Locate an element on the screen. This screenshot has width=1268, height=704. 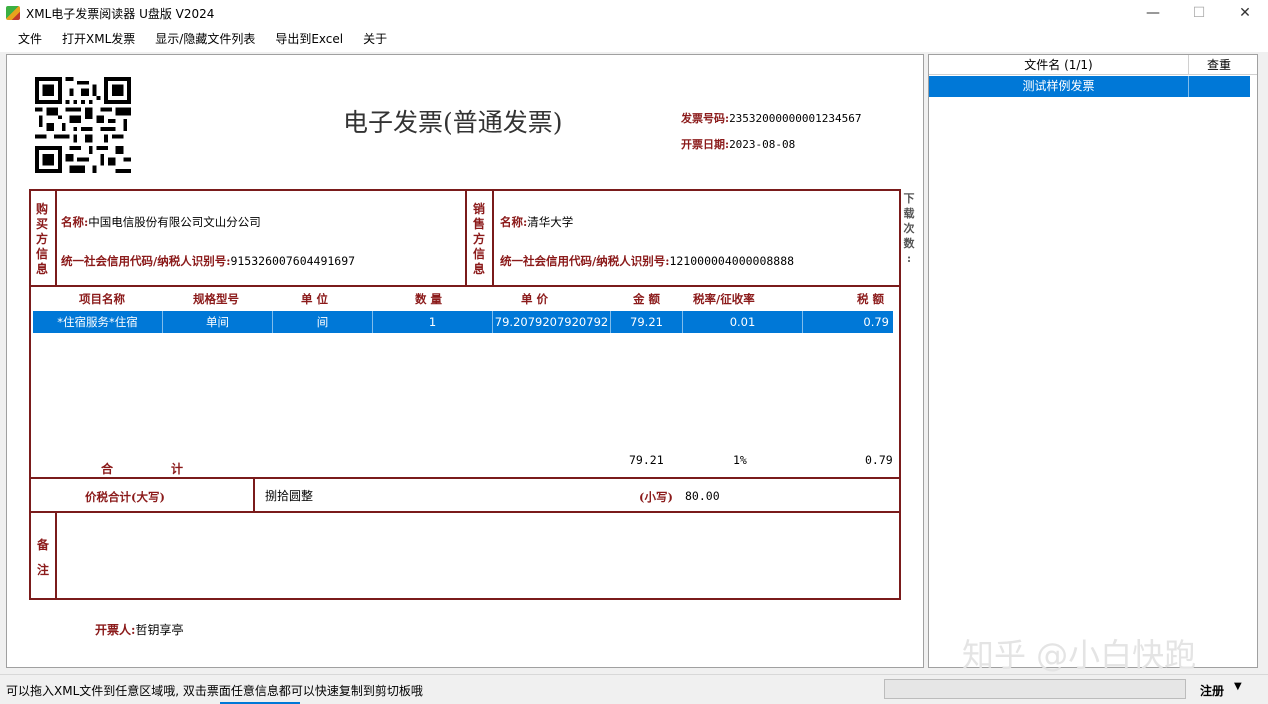
progress-bar is located at coordinates (1035, 689).